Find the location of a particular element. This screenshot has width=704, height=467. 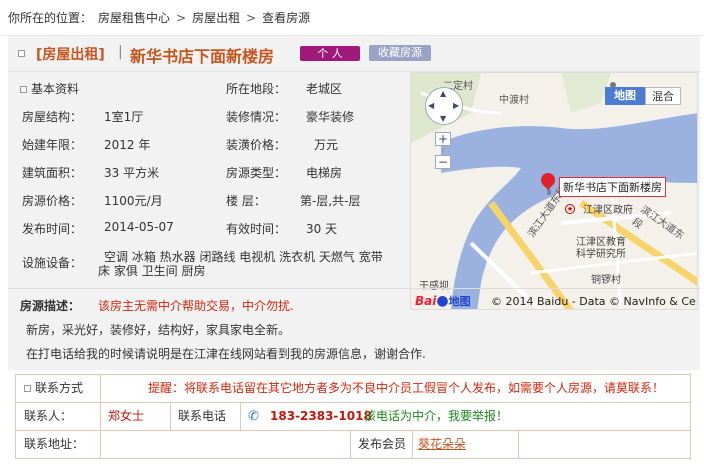

price-label: 房源价格： is located at coordinates (52, 201).